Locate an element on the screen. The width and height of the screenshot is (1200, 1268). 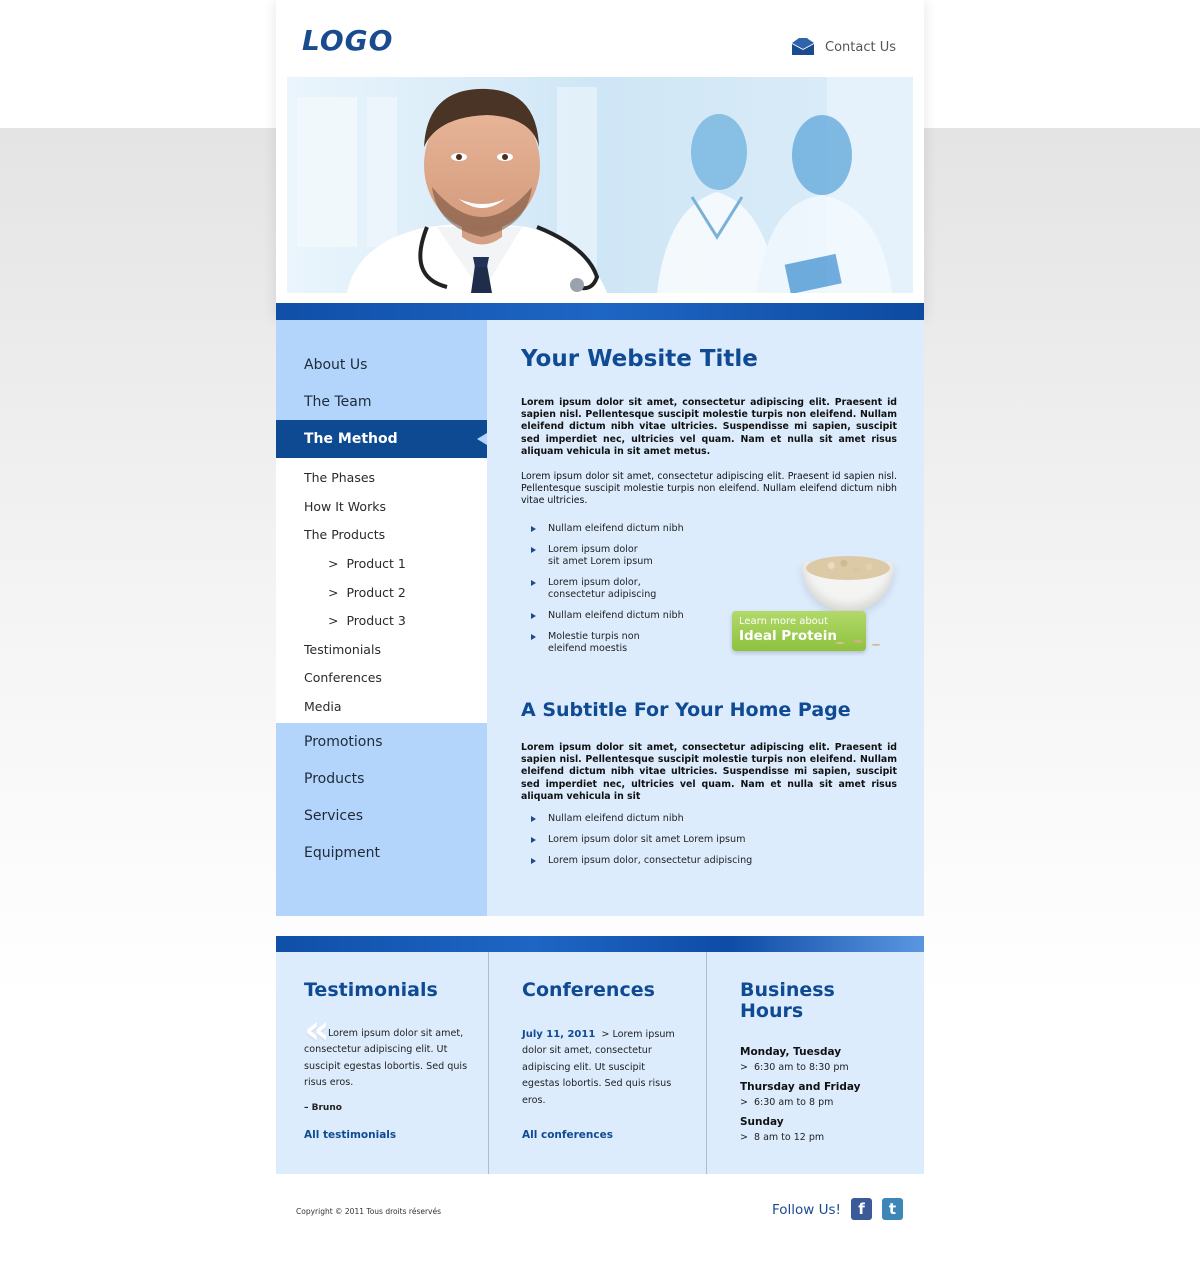
subnav-item-product-3: > Product 3 is located at coordinates (367, 620).